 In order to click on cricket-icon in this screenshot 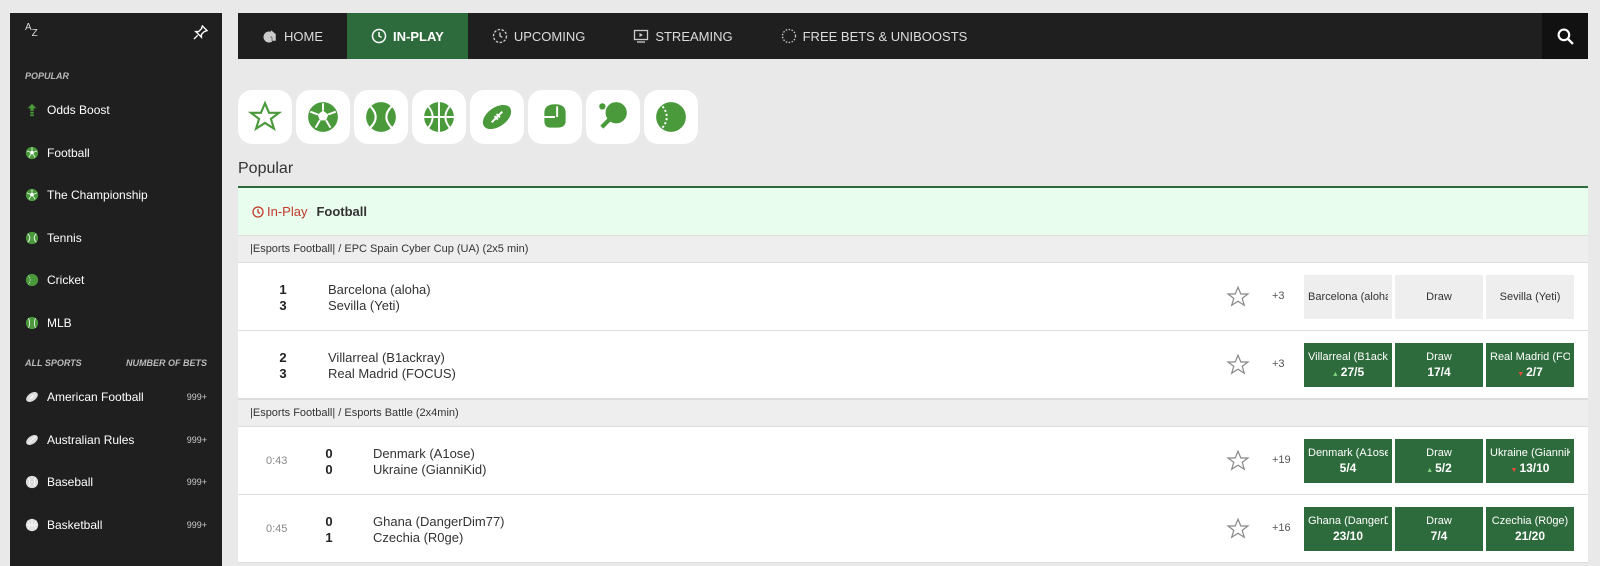, I will do `click(671, 117)`.